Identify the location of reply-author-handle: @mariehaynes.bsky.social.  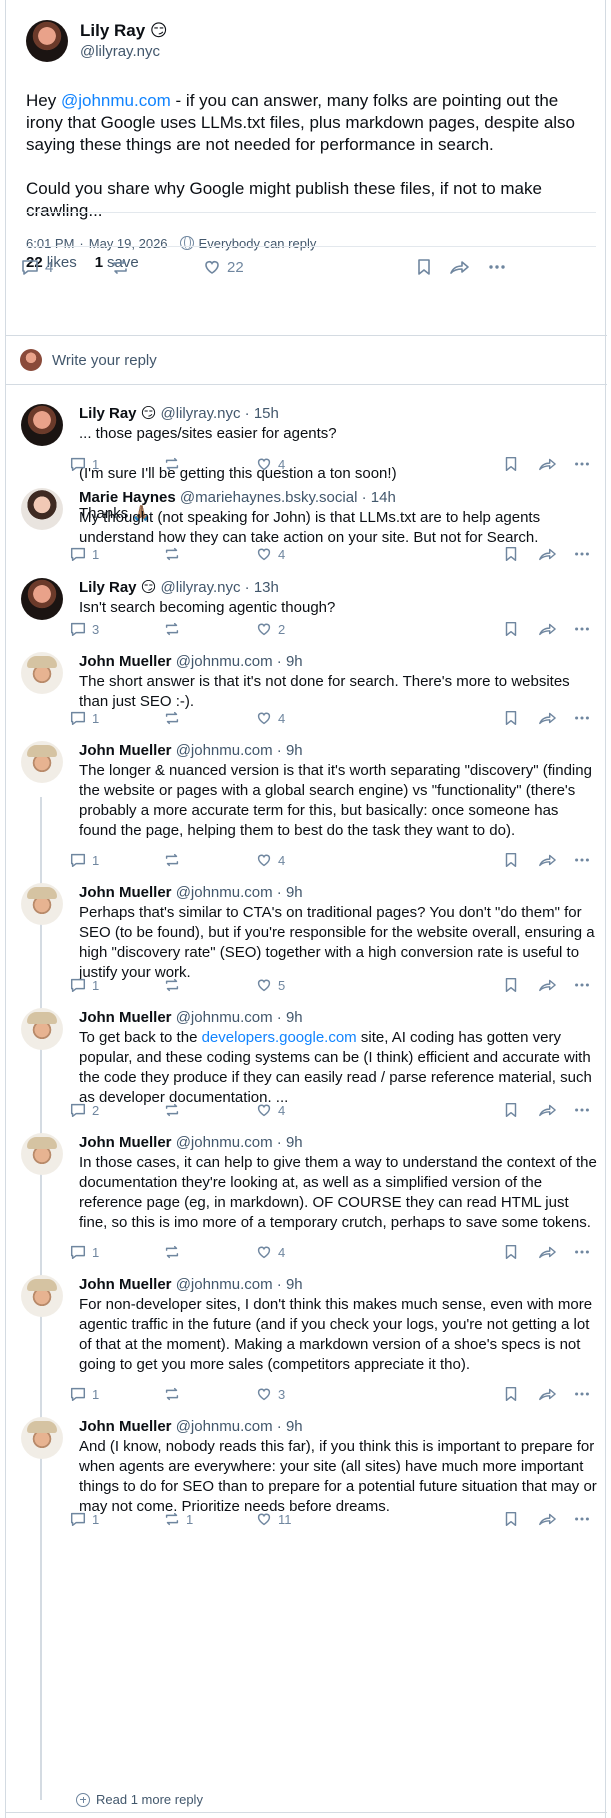
(269, 497).